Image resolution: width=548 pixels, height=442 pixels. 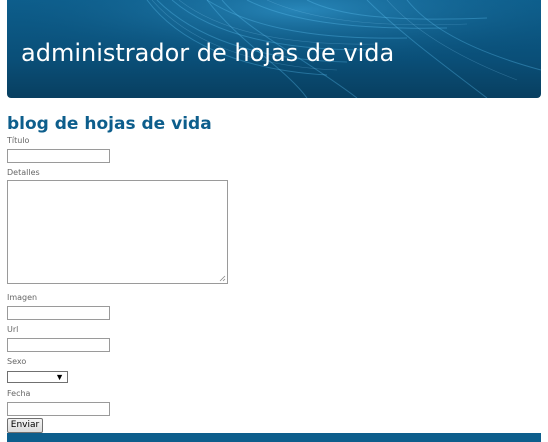 What do you see at coordinates (59, 377) in the screenshot?
I see `chevron-down-icon: ▼` at bounding box center [59, 377].